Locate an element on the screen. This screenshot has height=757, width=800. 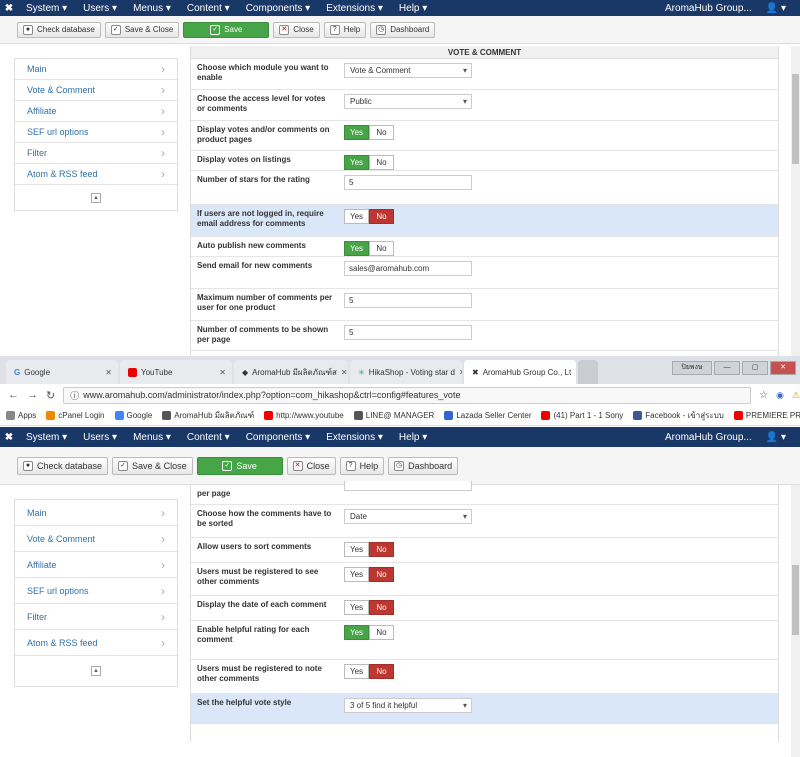
cut-off-input is located at coordinates (408, 486).